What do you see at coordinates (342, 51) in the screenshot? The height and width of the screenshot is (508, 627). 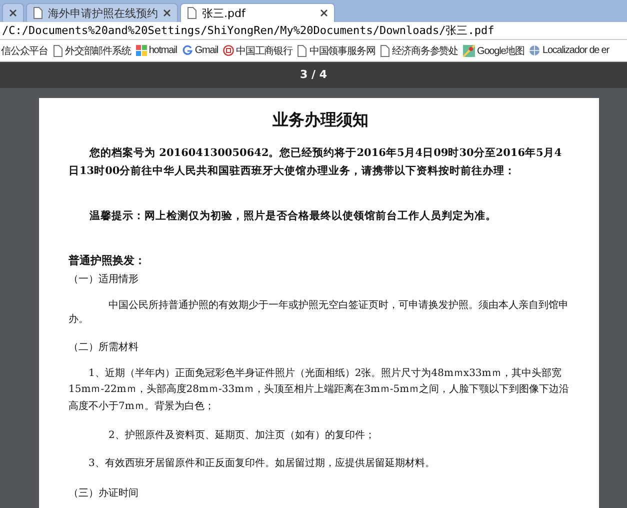 I see `bookmark-link: 中国领事服务网` at bounding box center [342, 51].